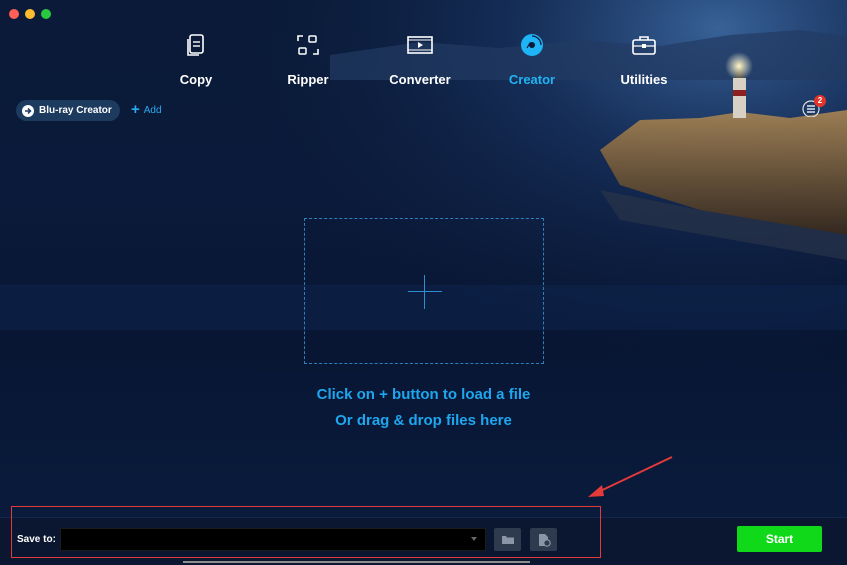 This screenshot has height=565, width=847. What do you see at coordinates (644, 79) in the screenshot?
I see `tab-utilities-label: Utilities` at bounding box center [644, 79].